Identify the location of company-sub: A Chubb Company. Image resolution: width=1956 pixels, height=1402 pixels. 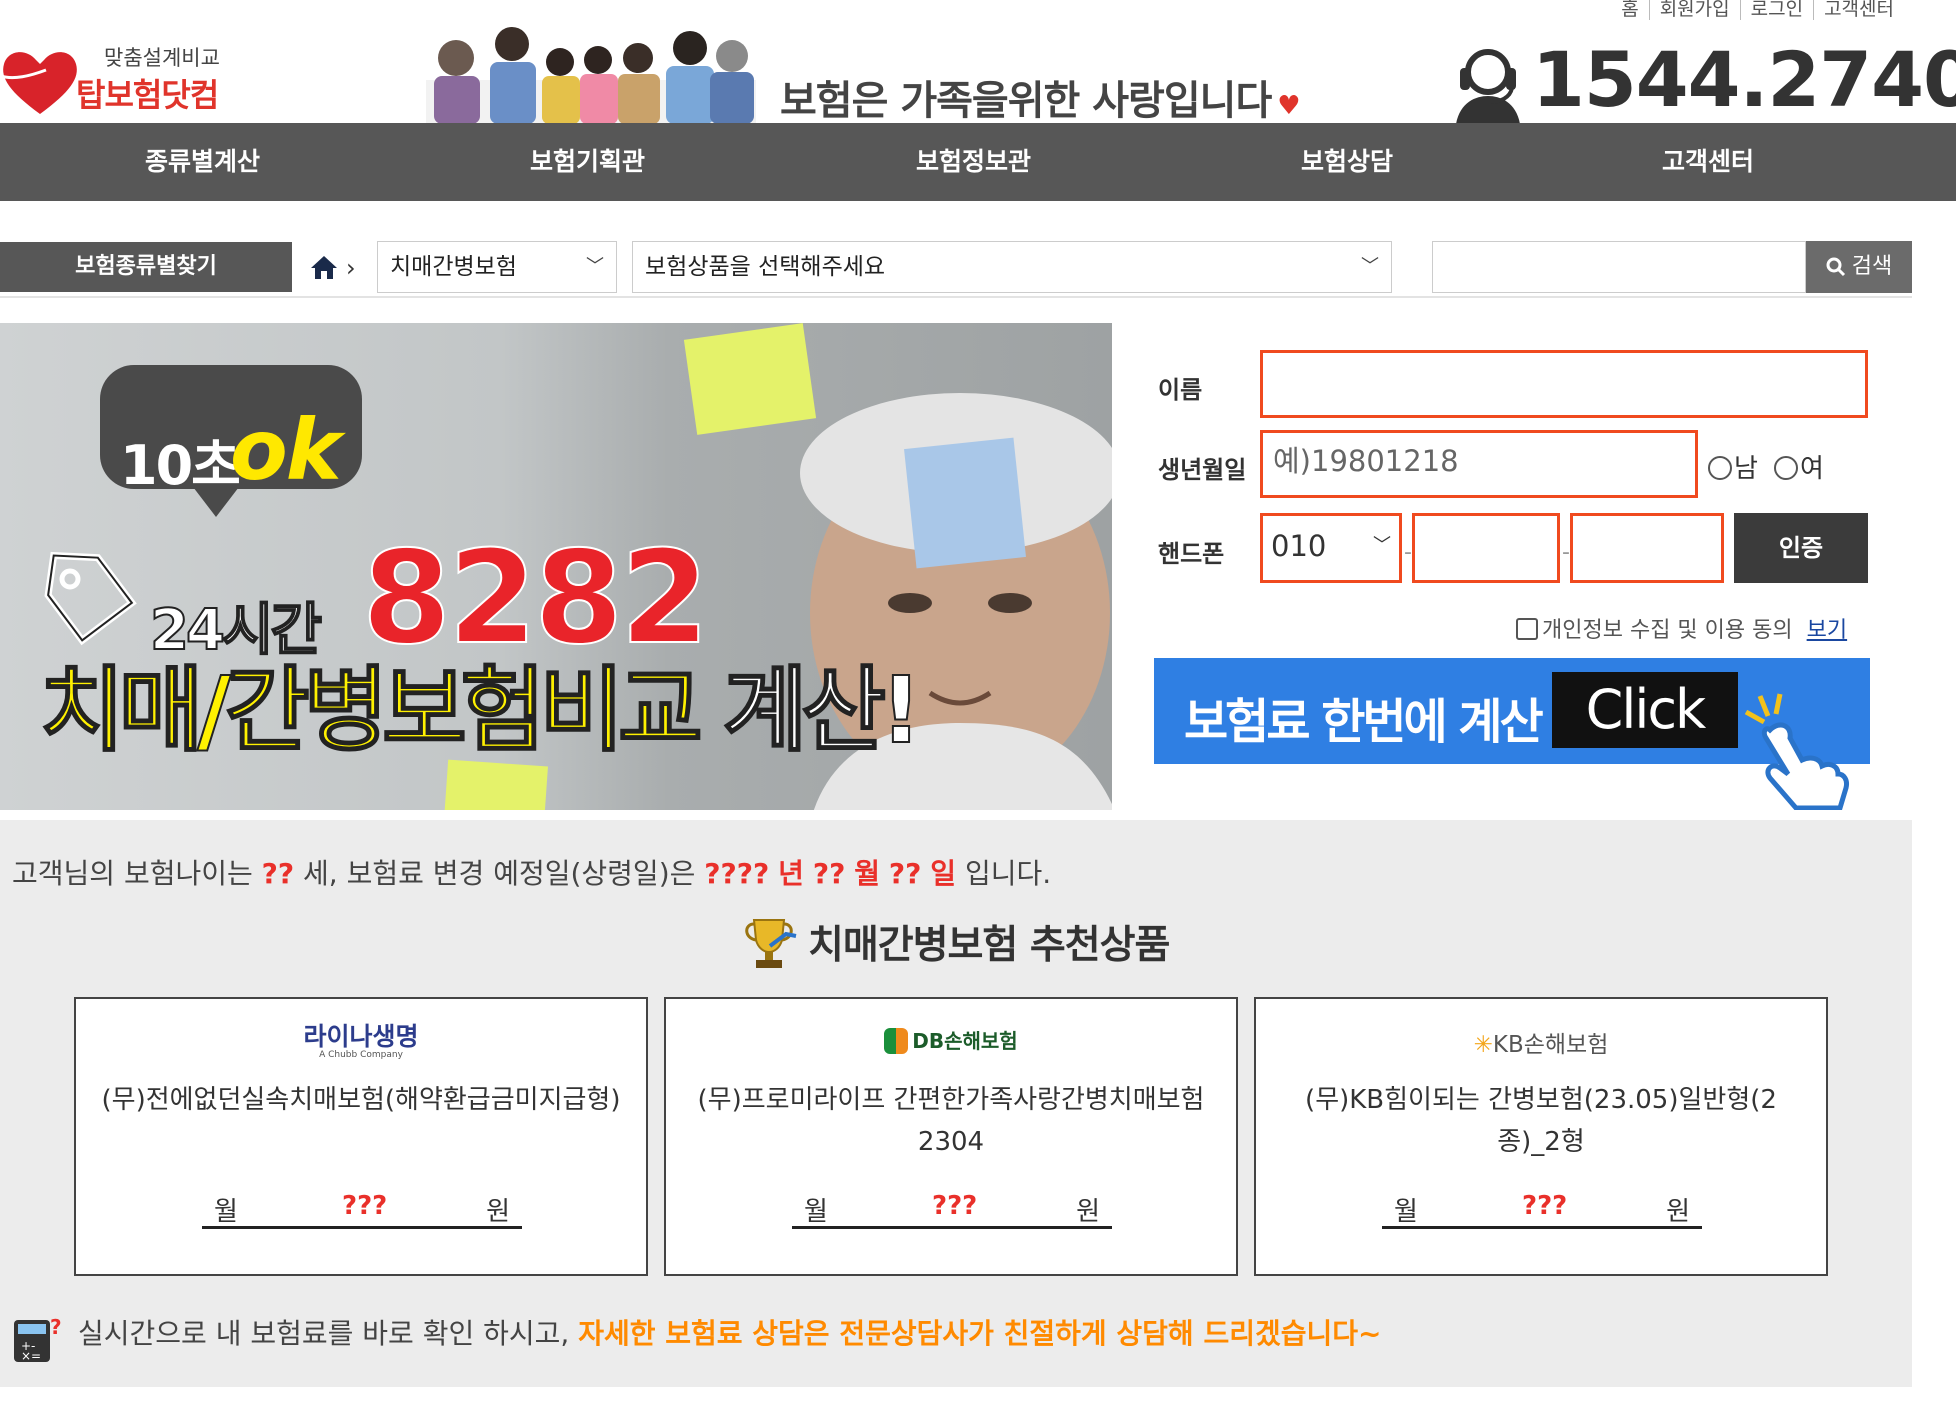
(361, 1055).